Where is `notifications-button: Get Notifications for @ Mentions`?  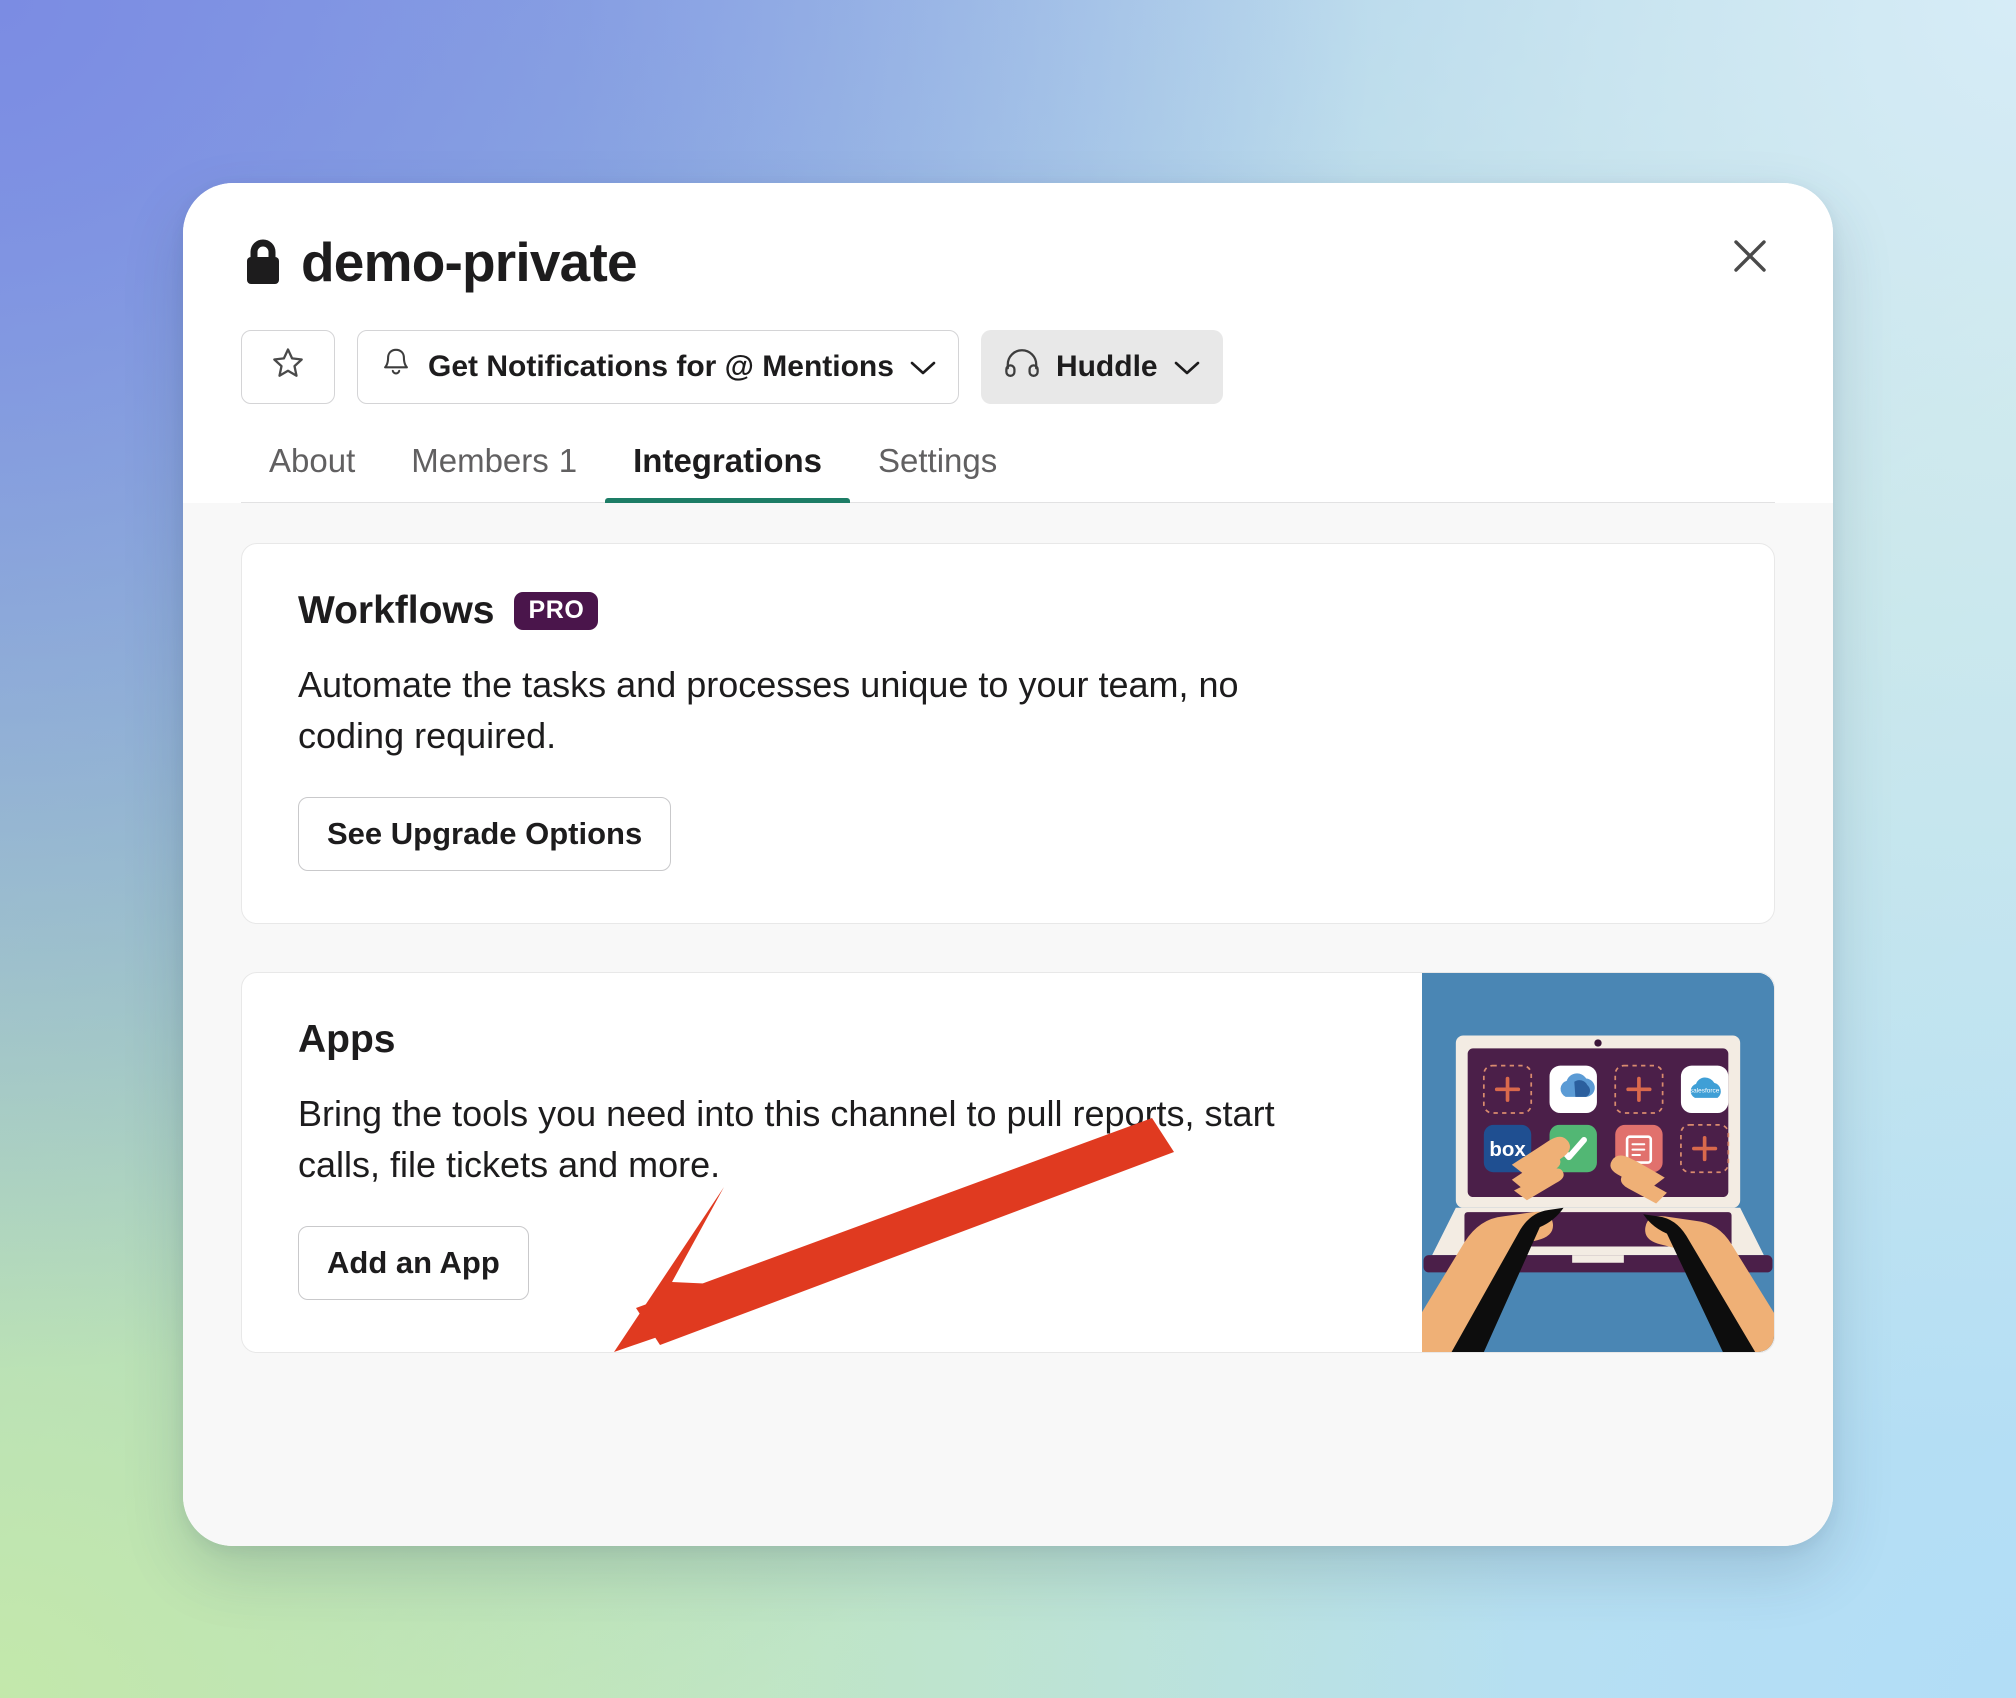
notifications-button: Get Notifications for @ Mentions is located at coordinates (658, 367).